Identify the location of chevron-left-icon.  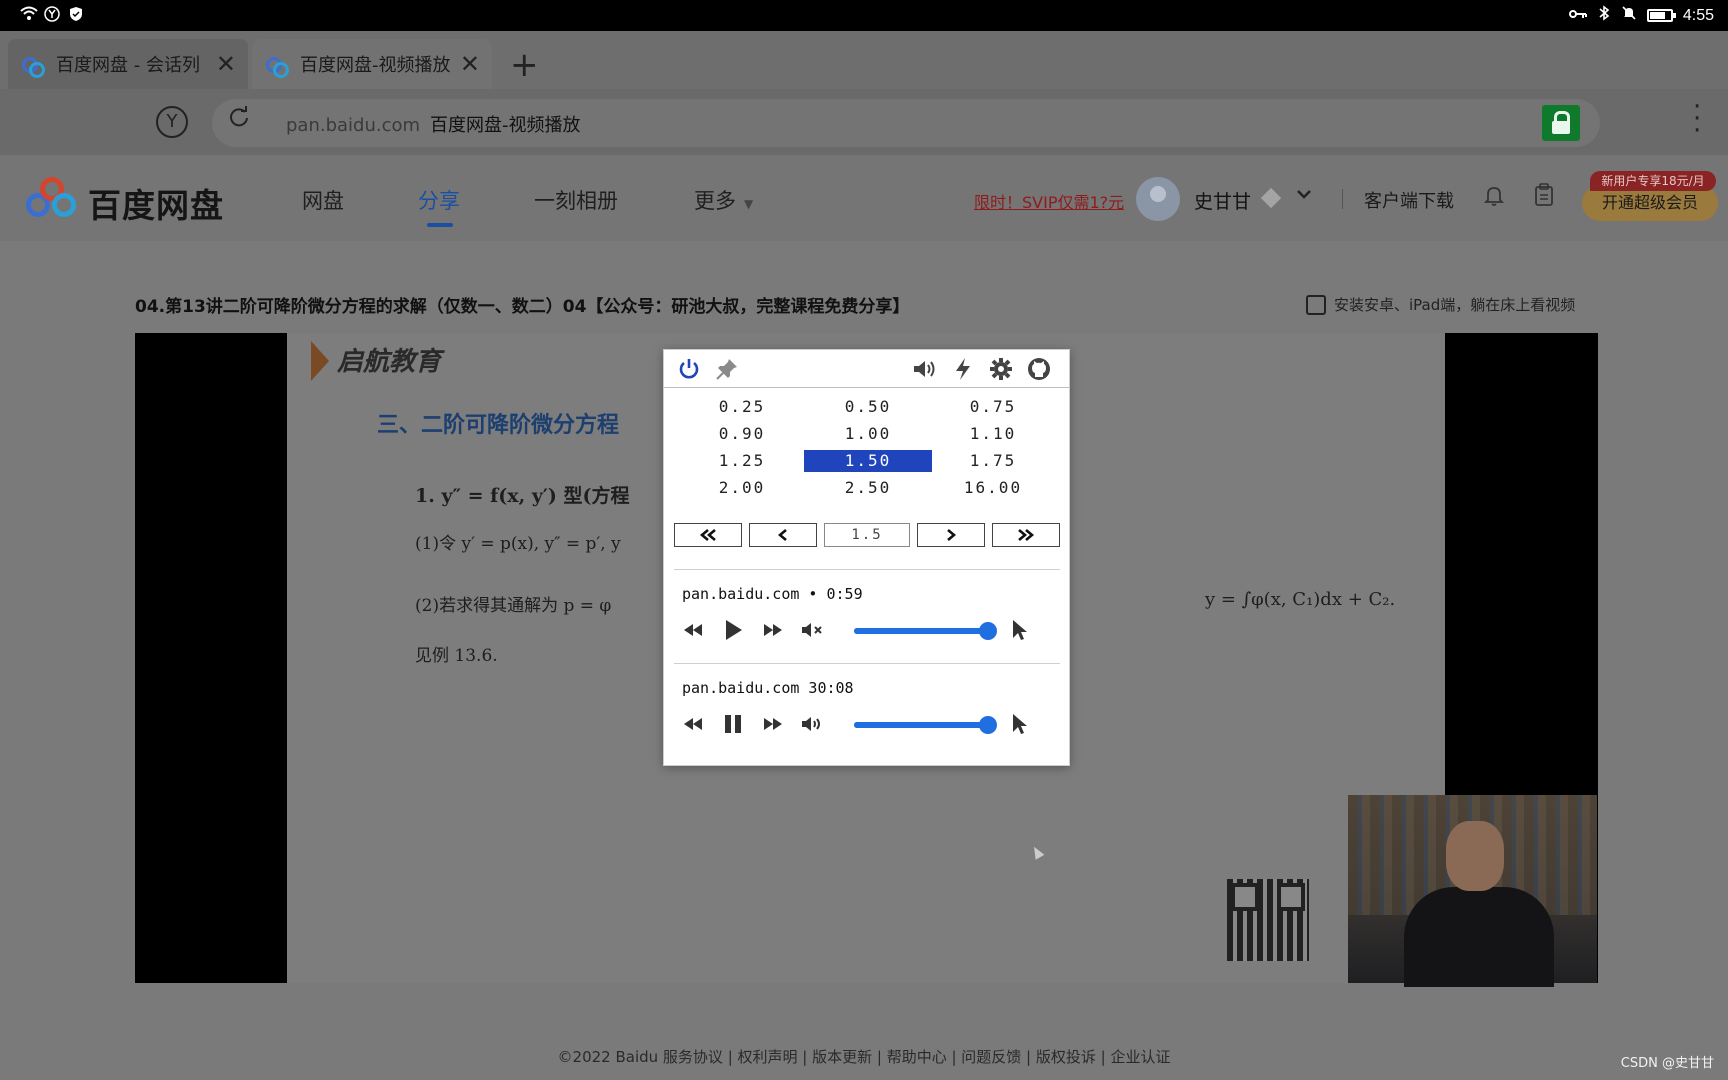
(782, 535).